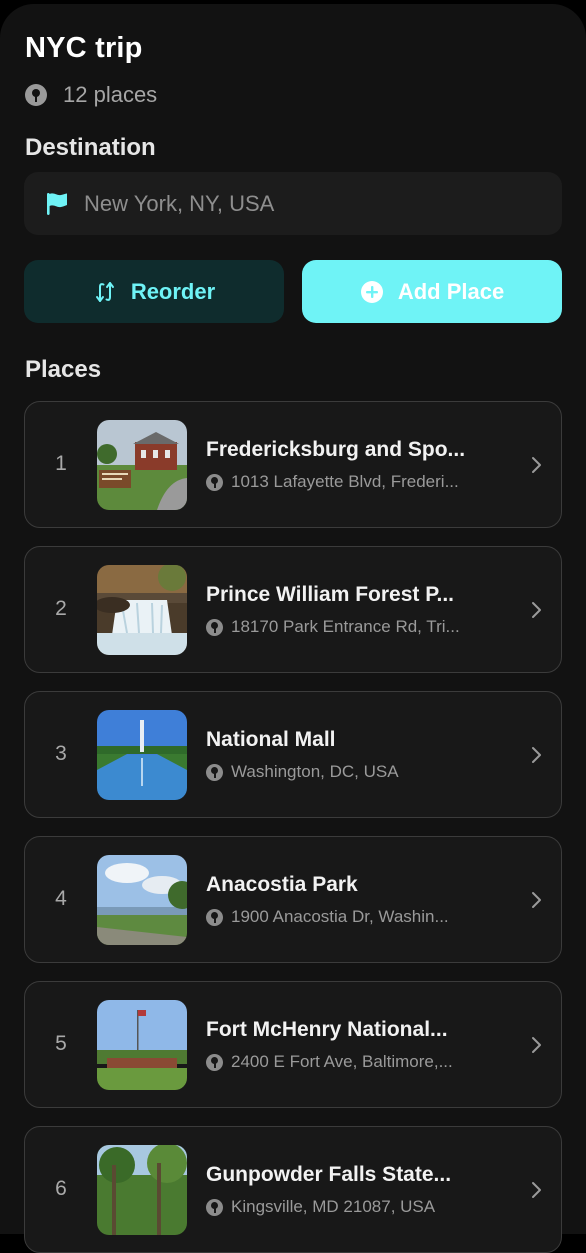  Describe the element at coordinates (61, 753) in the screenshot. I see `place-number: 3` at that location.